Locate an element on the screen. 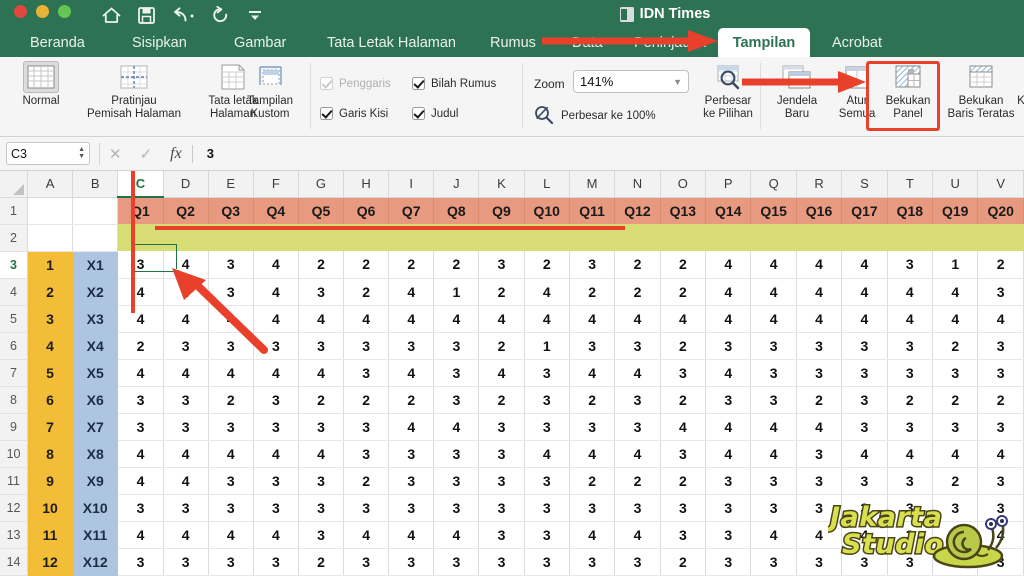 The width and height of the screenshot is (1024, 576). cell-I5: 4 is located at coordinates (411, 319).